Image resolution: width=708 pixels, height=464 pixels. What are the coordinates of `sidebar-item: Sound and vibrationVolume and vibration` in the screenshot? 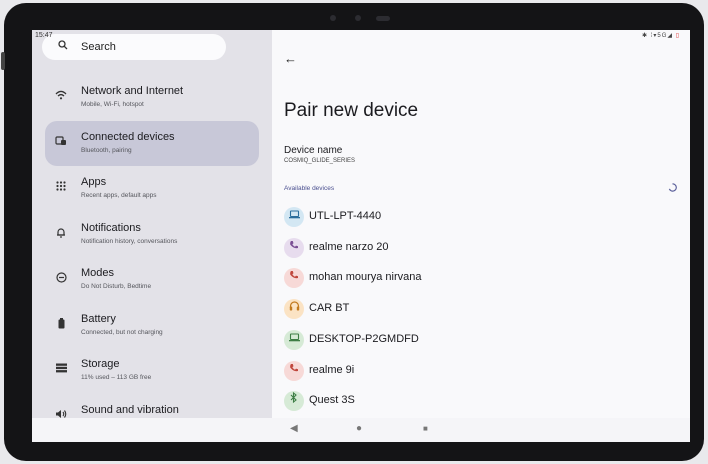 It's located at (152, 406).